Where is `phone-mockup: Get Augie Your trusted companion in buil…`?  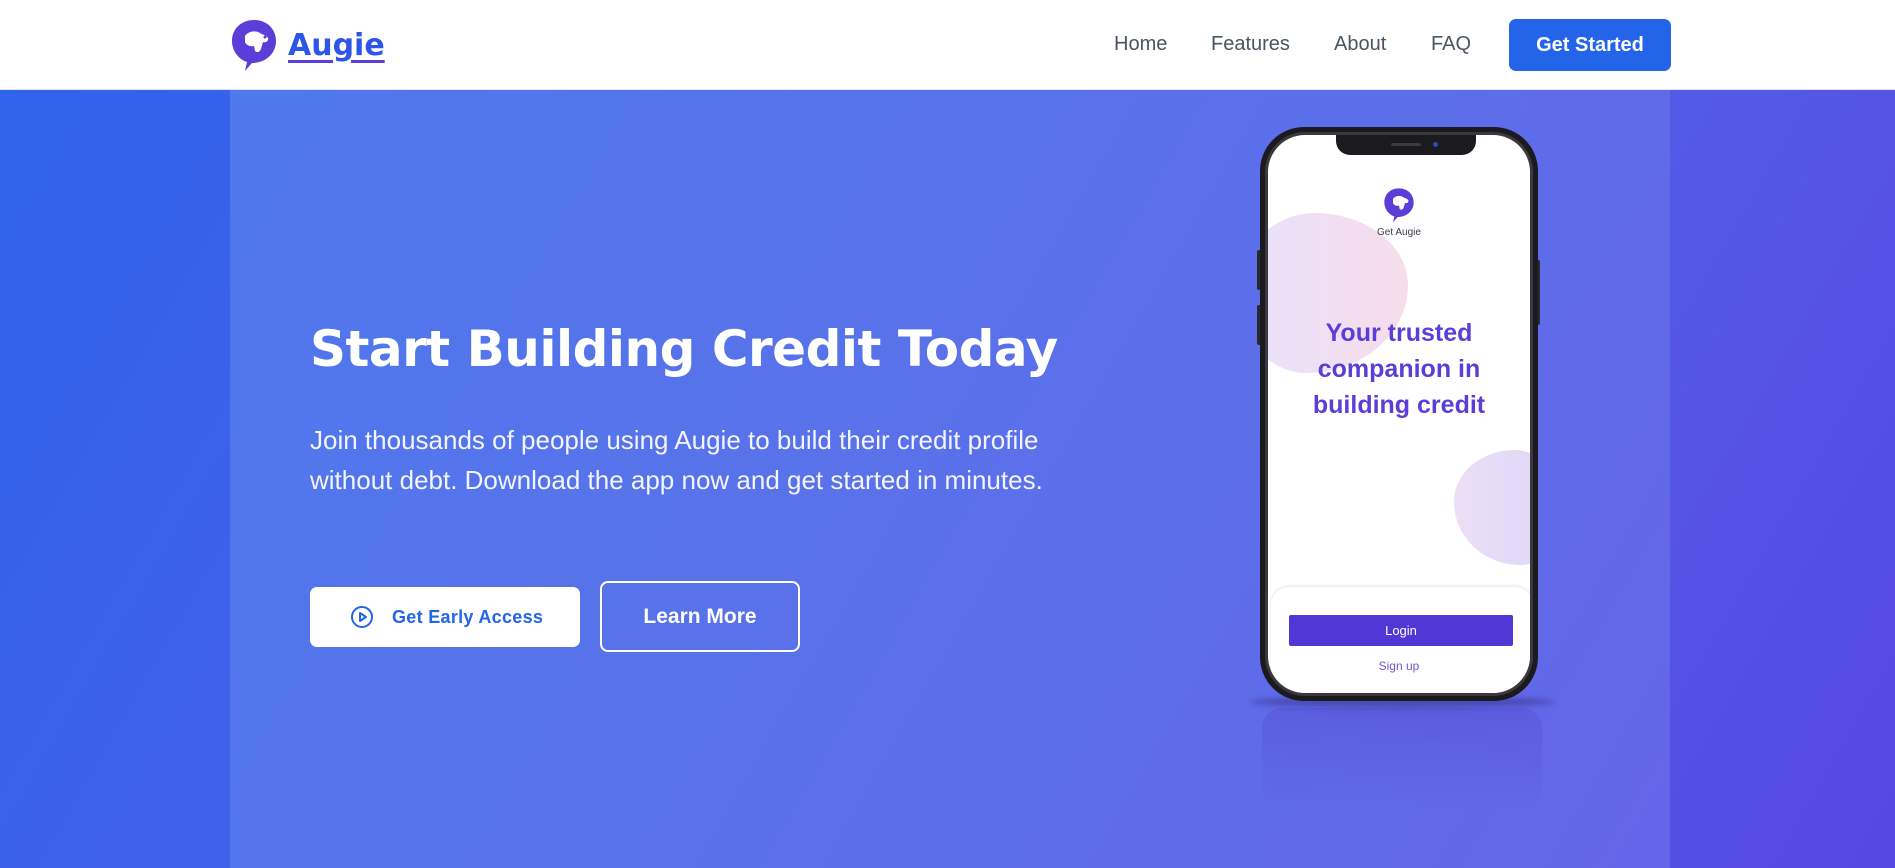 phone-mockup: Get Augie Your trusted companion in buil… is located at coordinates (1399, 414).